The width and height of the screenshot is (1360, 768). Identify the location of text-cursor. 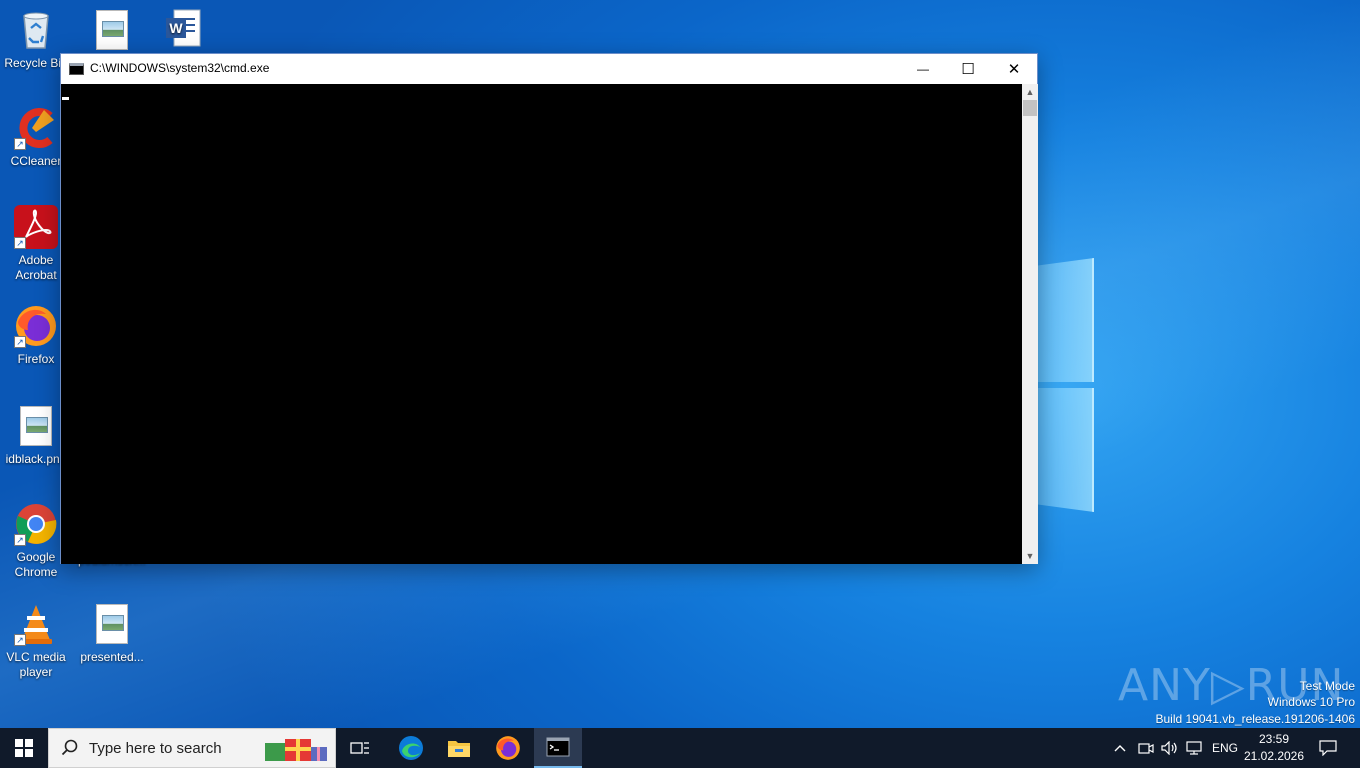
(65, 98).